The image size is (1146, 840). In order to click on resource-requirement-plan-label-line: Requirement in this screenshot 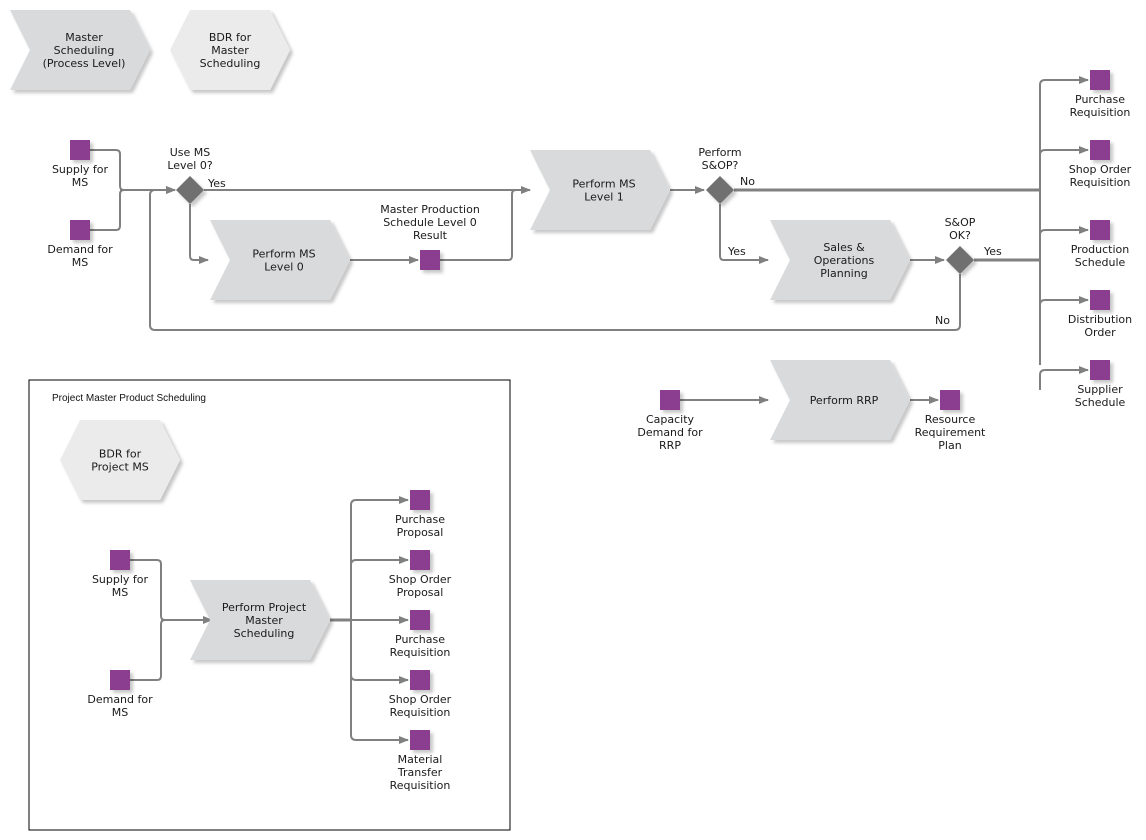, I will do `click(950, 432)`.